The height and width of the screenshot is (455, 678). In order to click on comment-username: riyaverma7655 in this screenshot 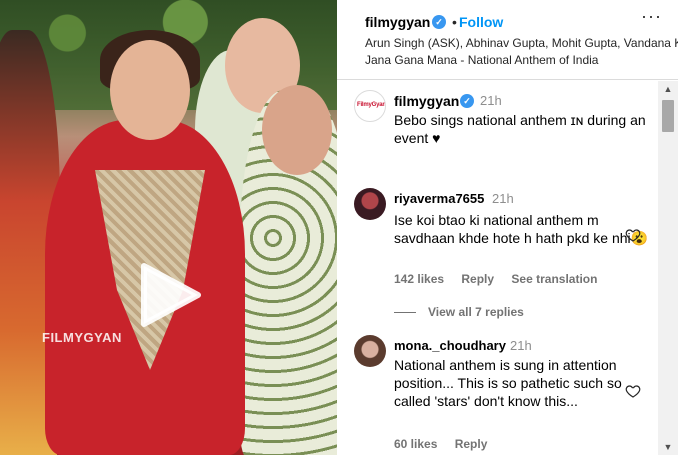, I will do `click(439, 198)`.